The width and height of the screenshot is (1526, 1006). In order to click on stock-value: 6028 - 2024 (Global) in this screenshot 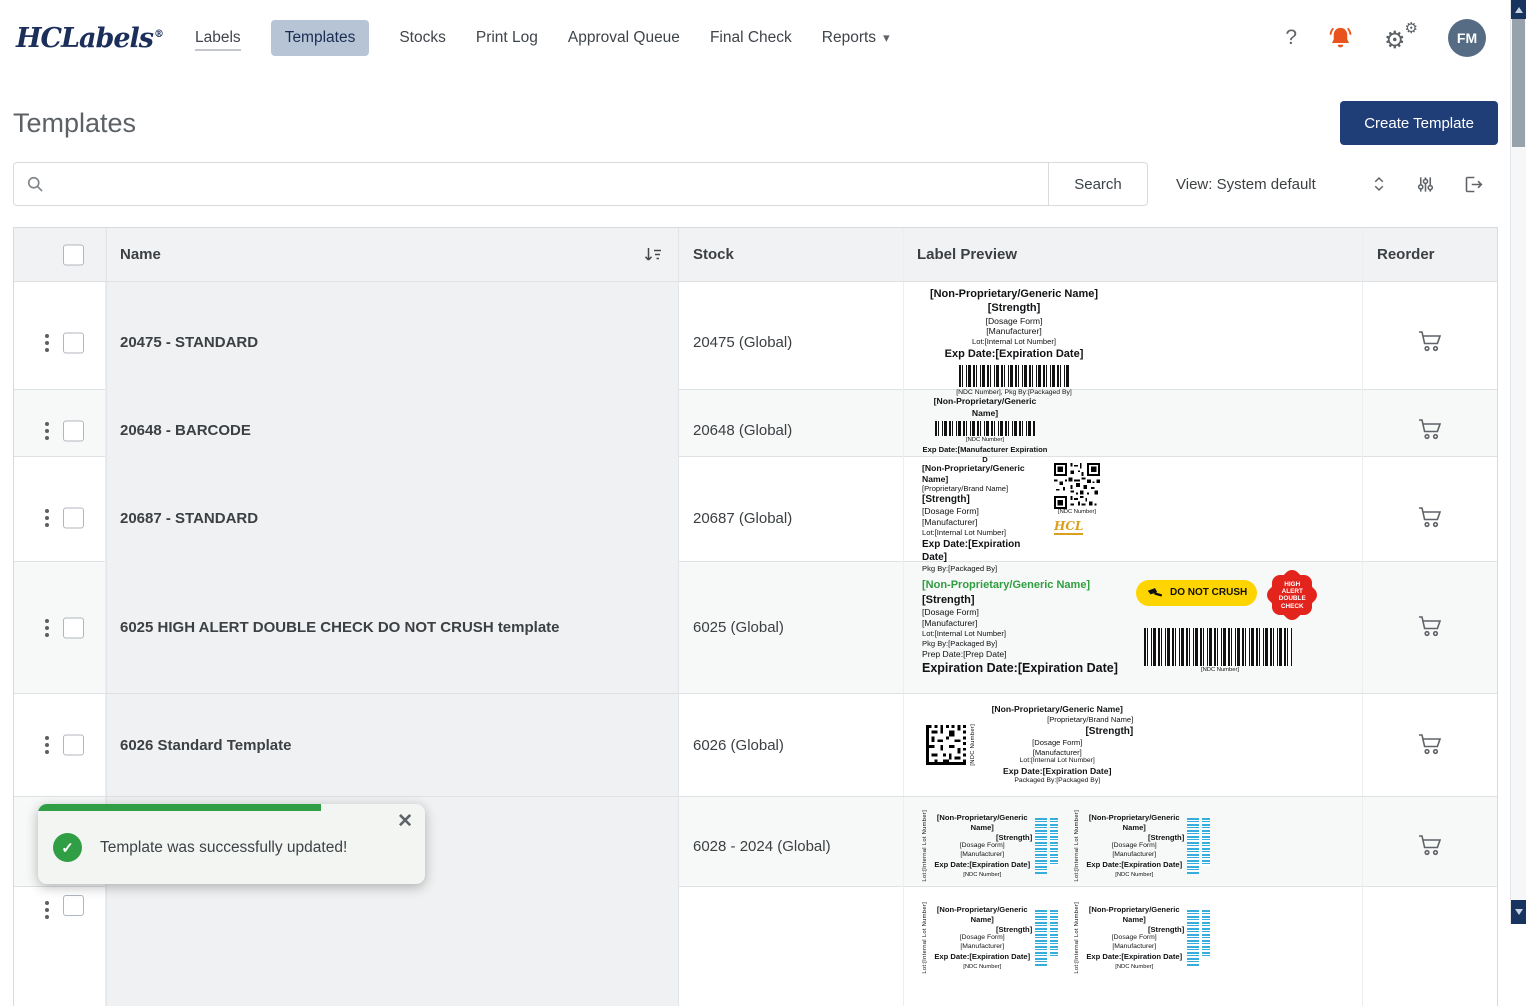, I will do `click(791, 846)`.